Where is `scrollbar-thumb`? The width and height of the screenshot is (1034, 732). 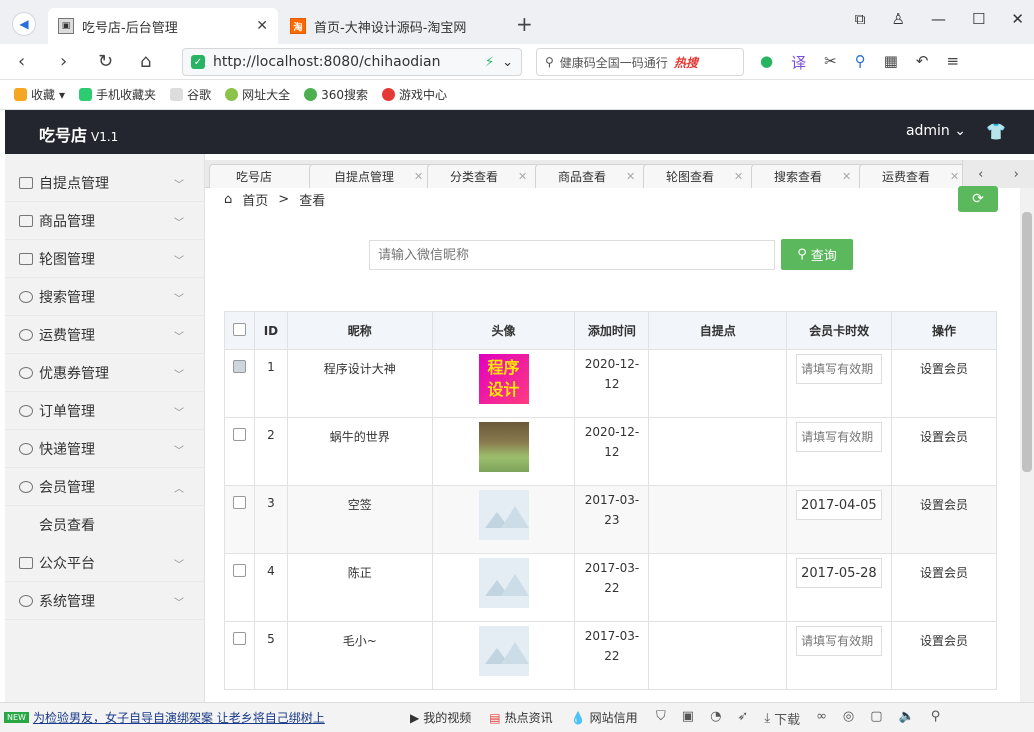 scrollbar-thumb is located at coordinates (1027, 342).